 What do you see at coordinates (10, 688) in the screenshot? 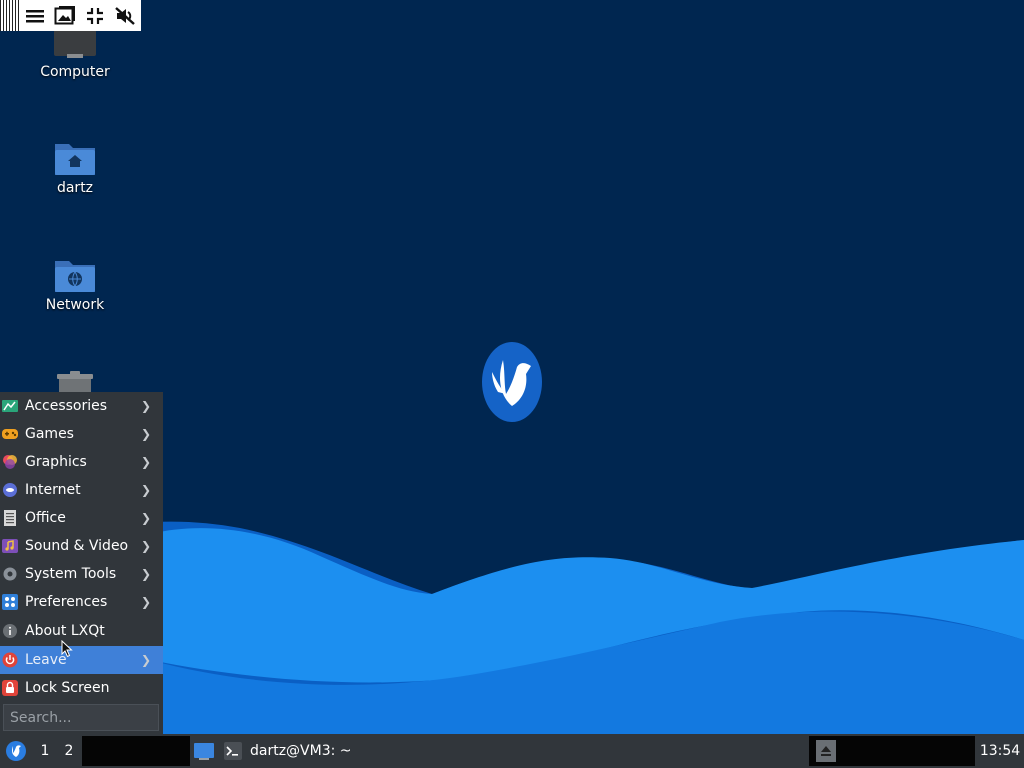
I see `lock-icon` at bounding box center [10, 688].